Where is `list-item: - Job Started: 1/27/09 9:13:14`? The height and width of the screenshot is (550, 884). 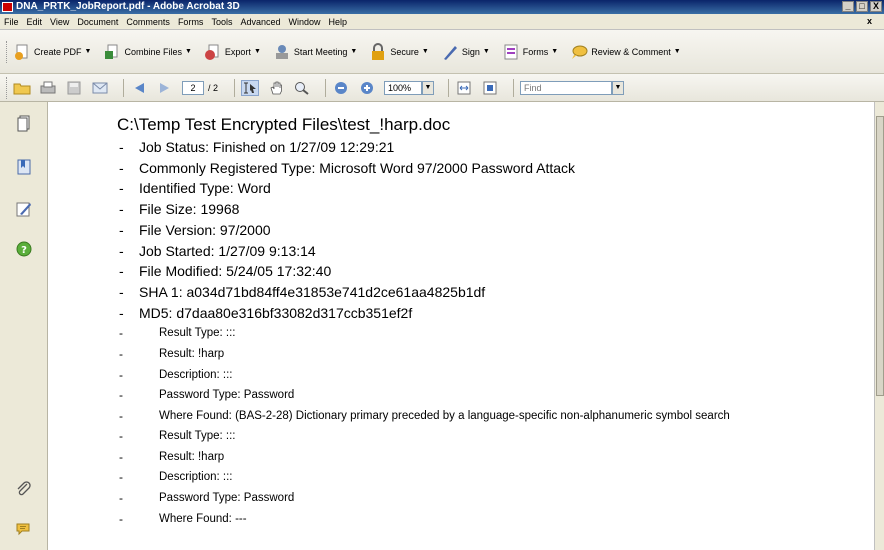 list-item: - Job Started: 1/27/09 9:13:14 is located at coordinates (487, 251).